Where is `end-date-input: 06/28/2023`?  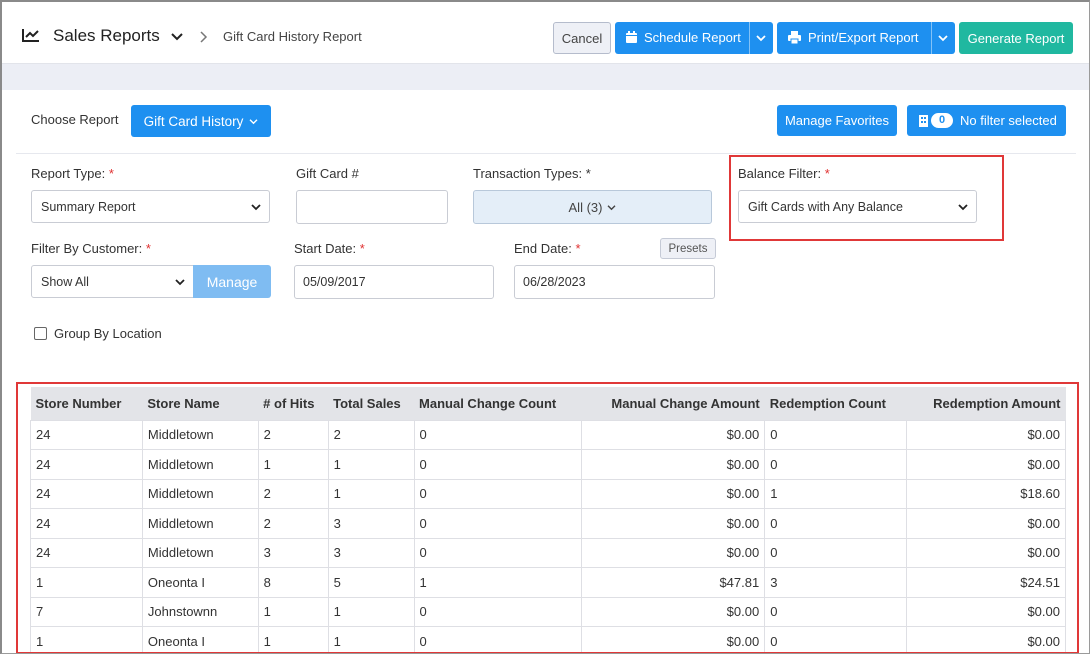
end-date-input: 06/28/2023 is located at coordinates (614, 282).